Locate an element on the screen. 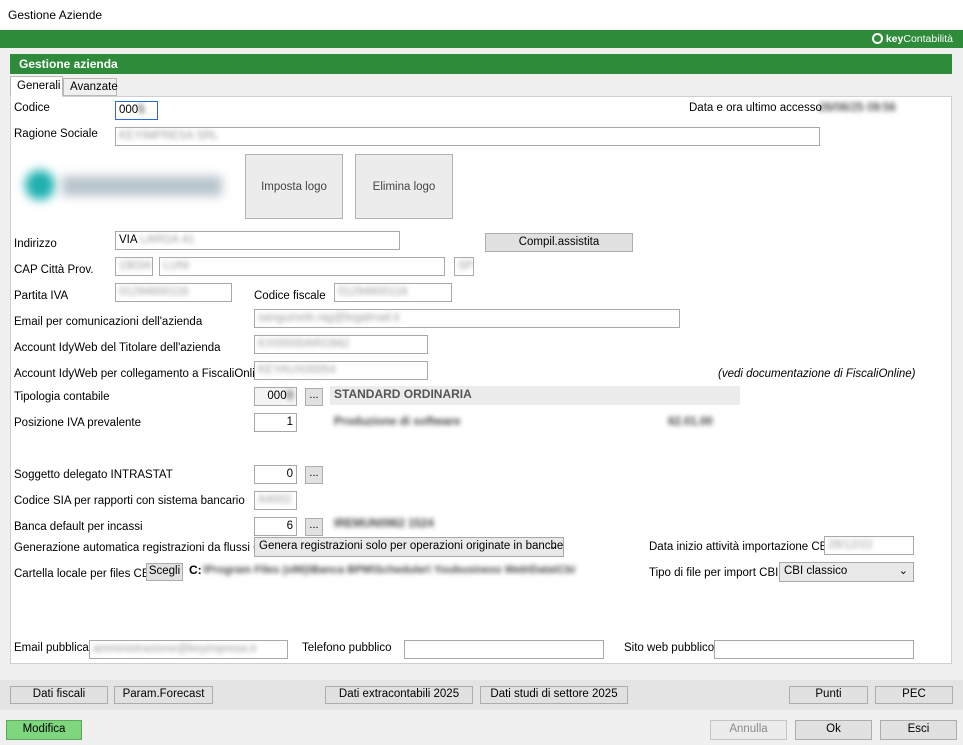 The image size is (963, 745). email-pubblica-label: Email pubblica is located at coordinates (51, 648).